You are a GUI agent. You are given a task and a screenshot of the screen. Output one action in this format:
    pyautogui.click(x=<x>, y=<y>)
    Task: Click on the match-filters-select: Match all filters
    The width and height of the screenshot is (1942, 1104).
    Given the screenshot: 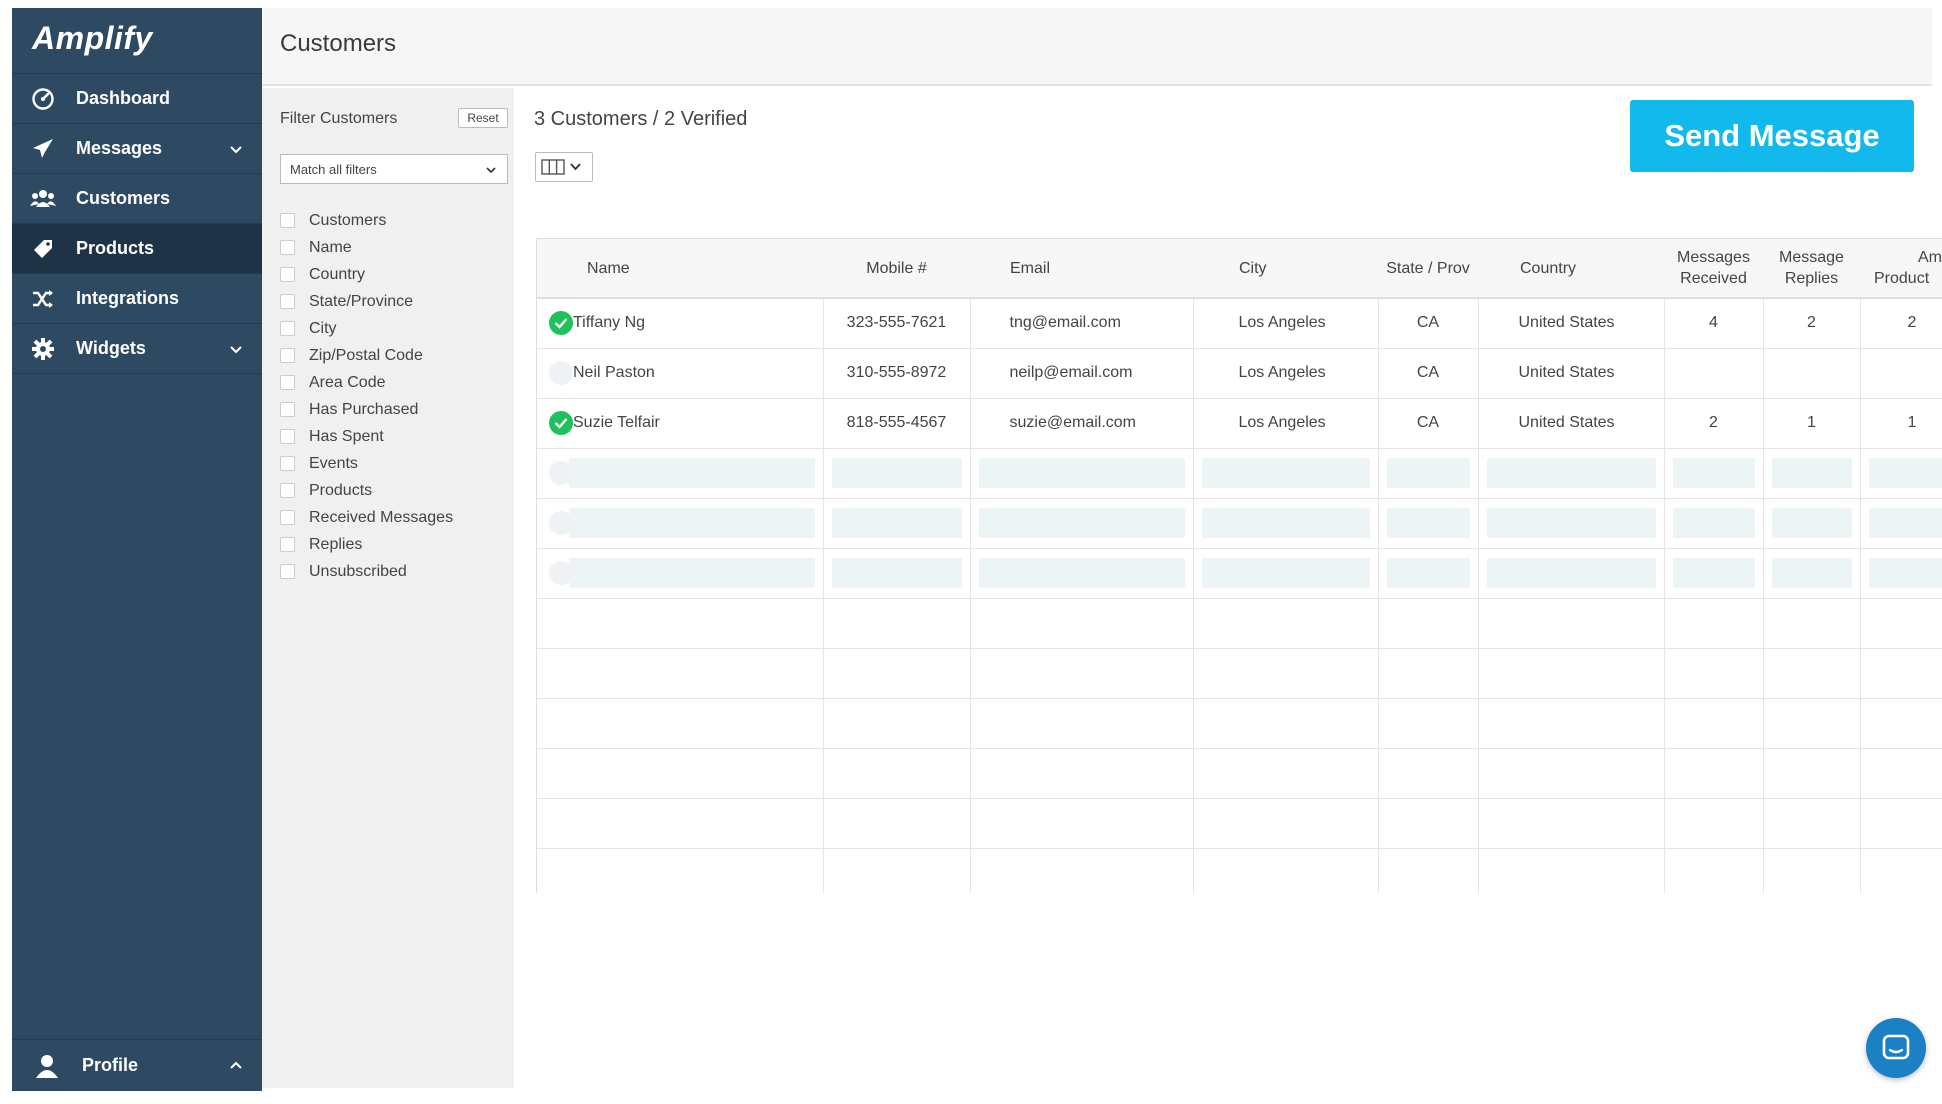 What is the action you would take?
    pyautogui.click(x=394, y=169)
    